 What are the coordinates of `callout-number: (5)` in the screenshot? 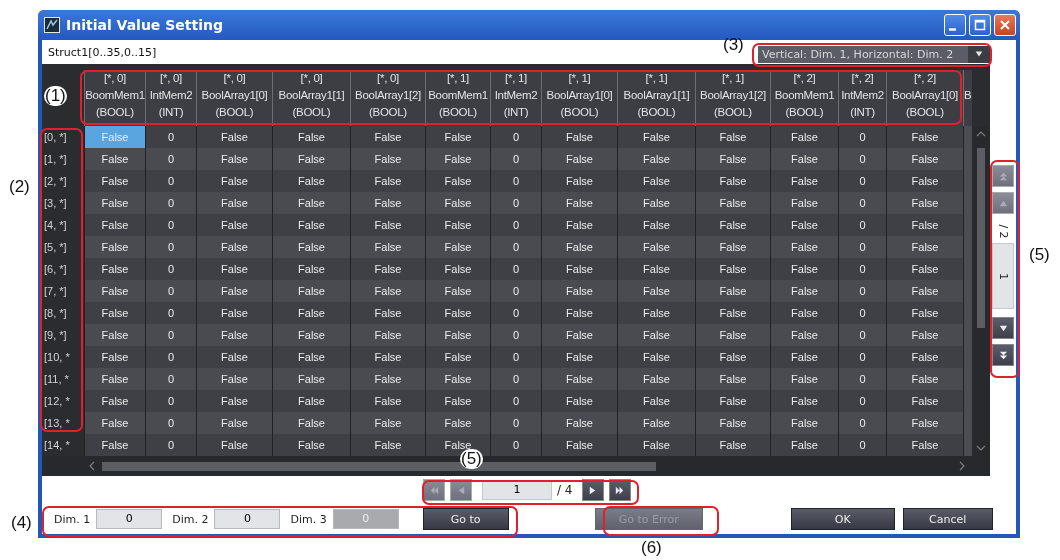 It's located at (1039, 255).